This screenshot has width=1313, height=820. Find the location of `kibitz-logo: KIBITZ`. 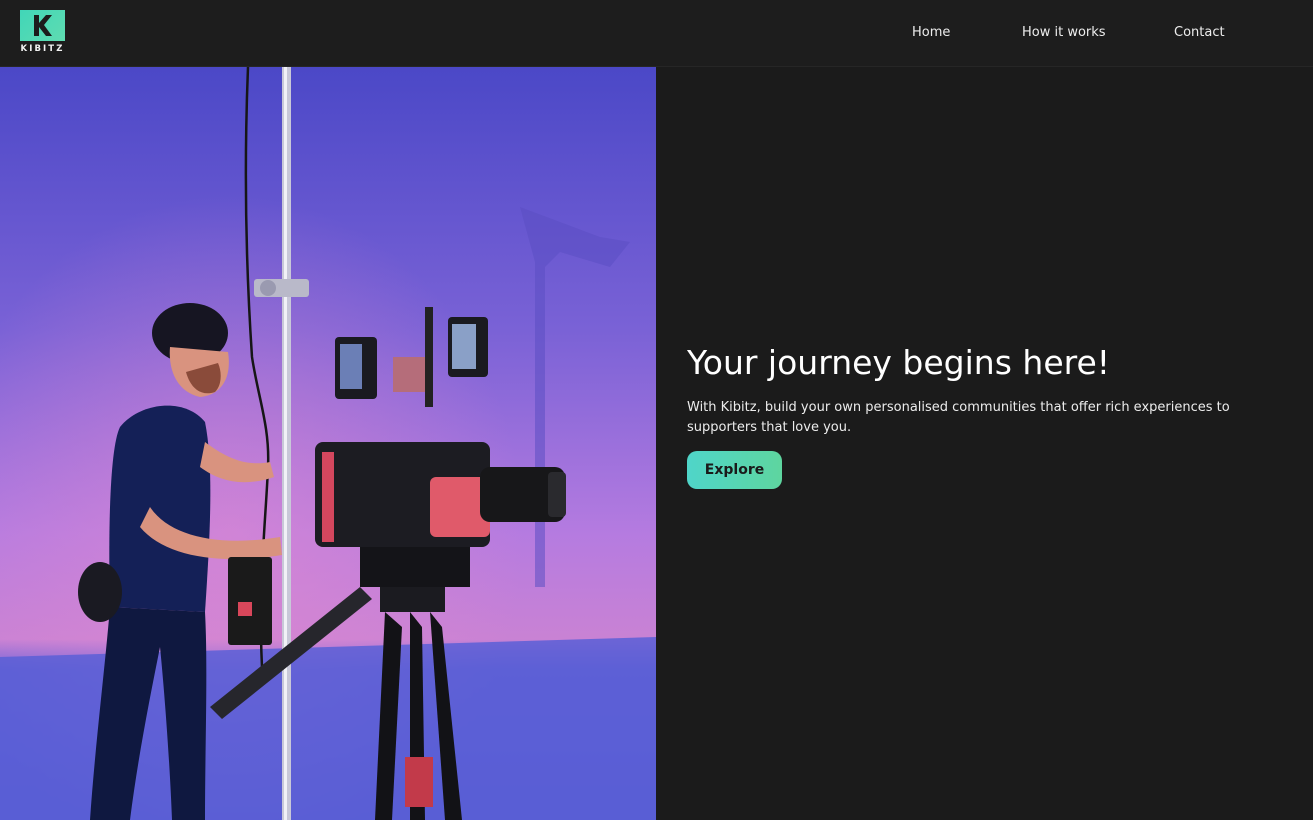

kibitz-logo: KIBITZ is located at coordinates (42, 33).